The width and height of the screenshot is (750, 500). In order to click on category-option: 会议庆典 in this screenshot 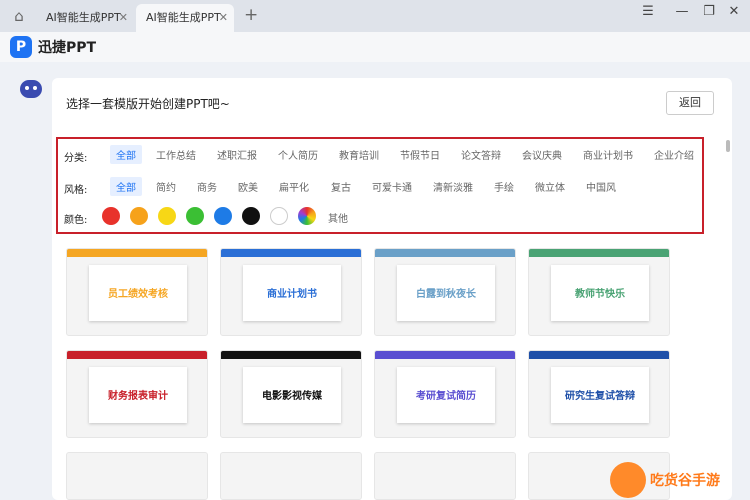, I will do `click(542, 154)`.